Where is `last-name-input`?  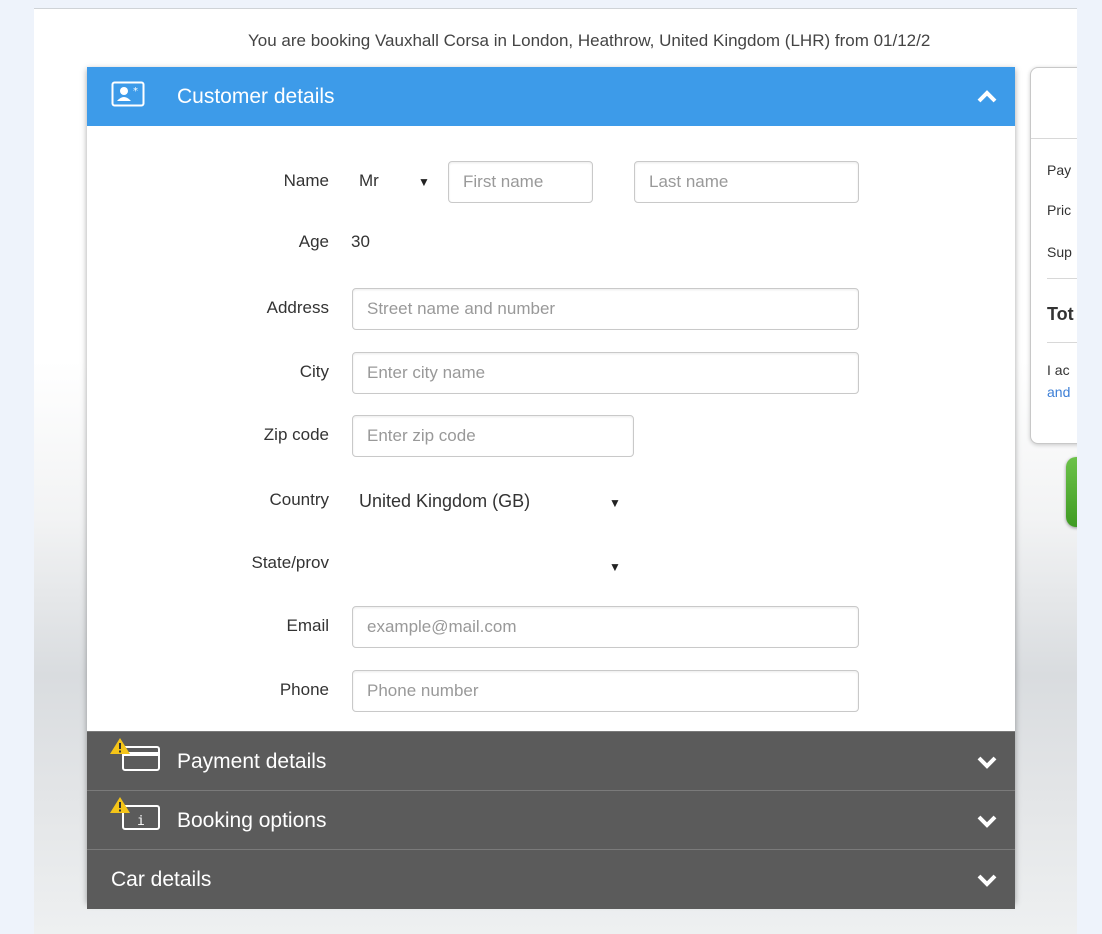 last-name-input is located at coordinates (746, 182).